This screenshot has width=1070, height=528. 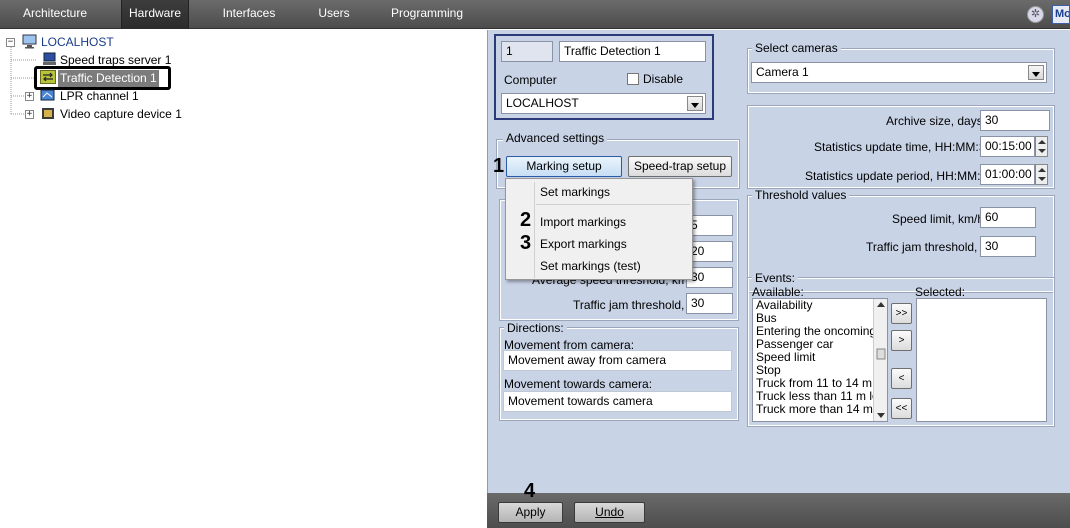 What do you see at coordinates (609, 512) in the screenshot?
I see `undo-button: Undo` at bounding box center [609, 512].